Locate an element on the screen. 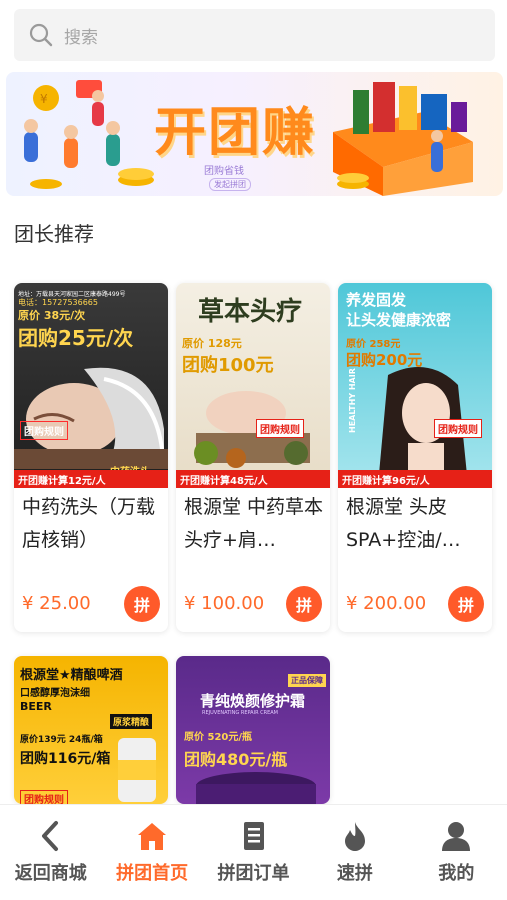 This screenshot has height=900, width=507. product-price: ¥ 100.00 is located at coordinates (224, 603).